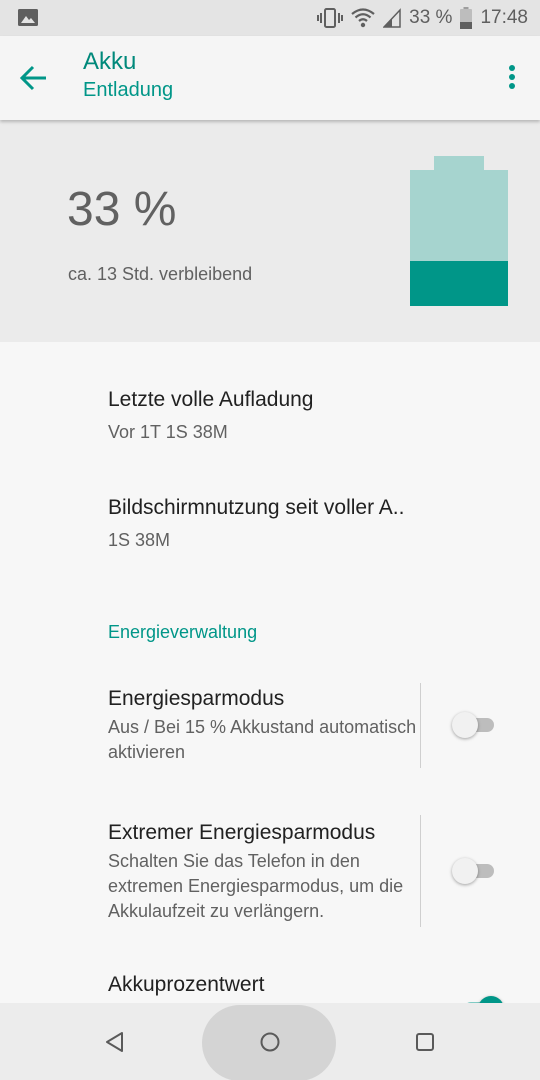  I want to click on overflow-menu-button, so click(512, 78).